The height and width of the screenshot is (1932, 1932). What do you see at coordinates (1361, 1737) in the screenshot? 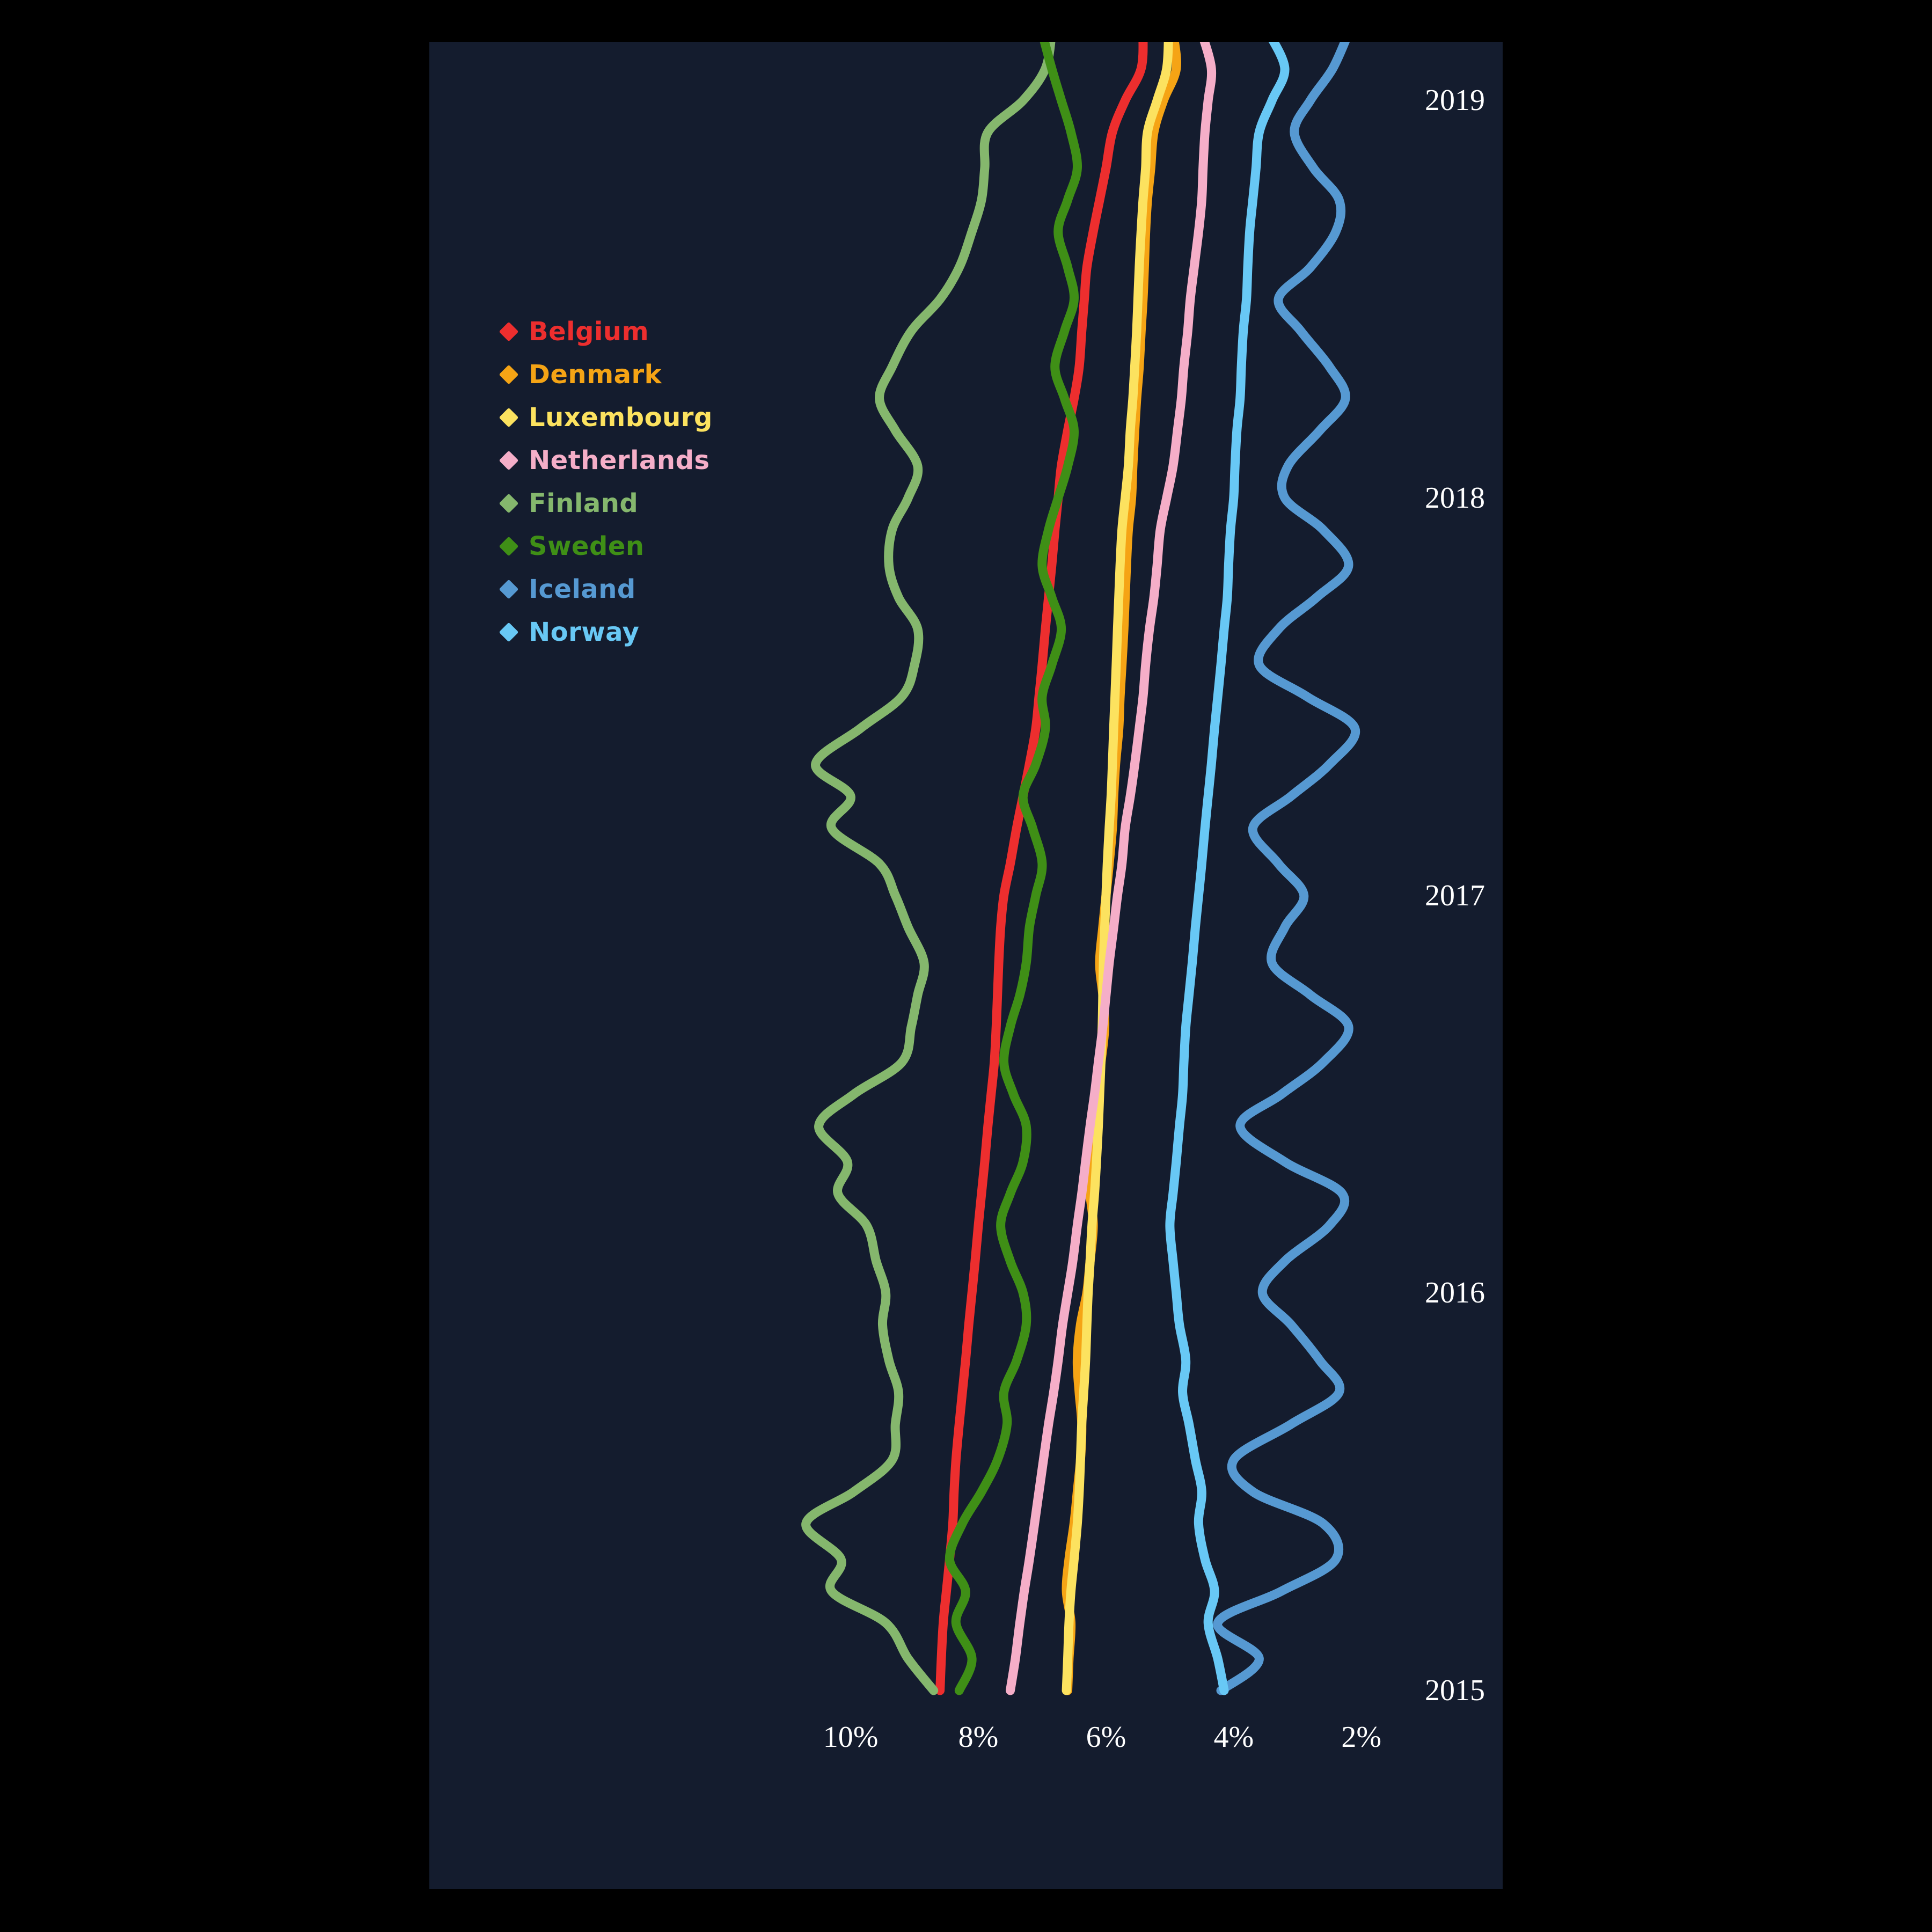
I see `x-tick-label: 2%` at bounding box center [1361, 1737].